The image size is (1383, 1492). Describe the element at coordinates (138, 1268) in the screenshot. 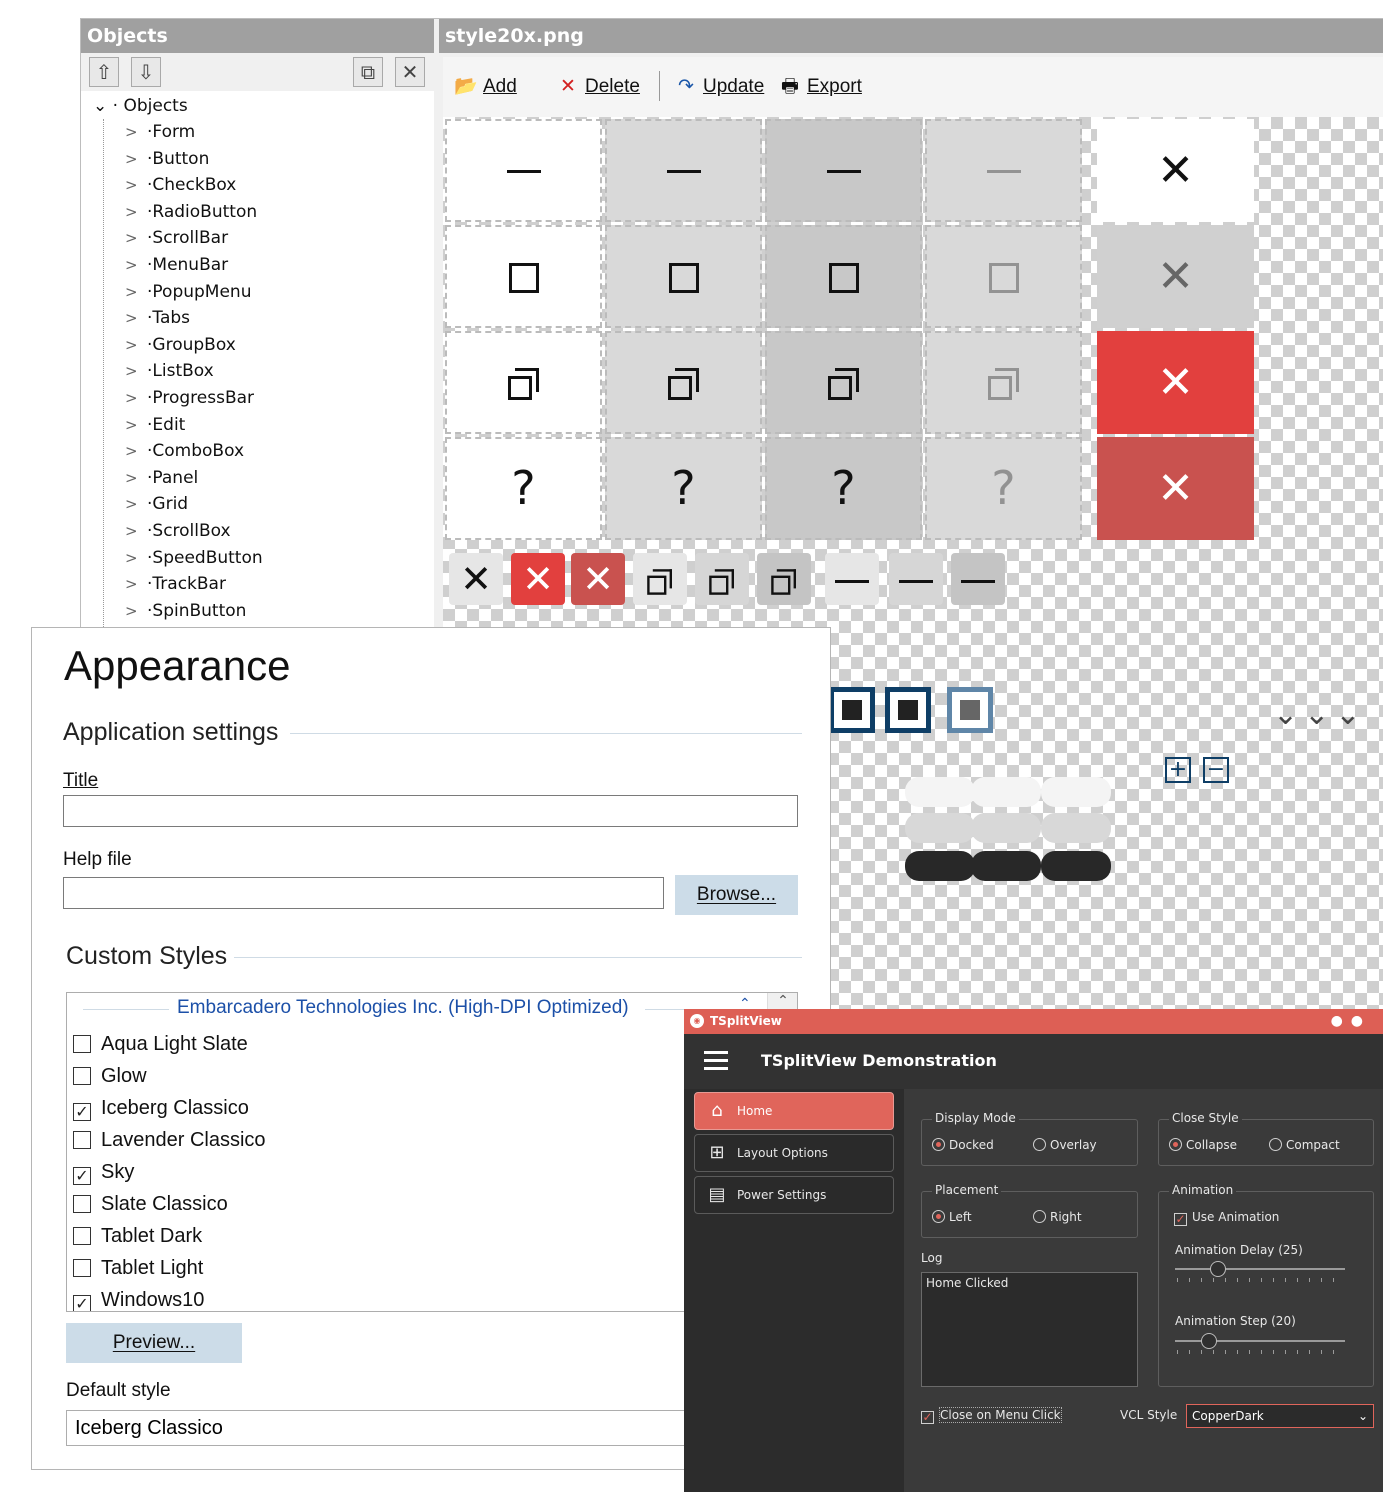

I see `style-list-item: Tablet Light` at that location.